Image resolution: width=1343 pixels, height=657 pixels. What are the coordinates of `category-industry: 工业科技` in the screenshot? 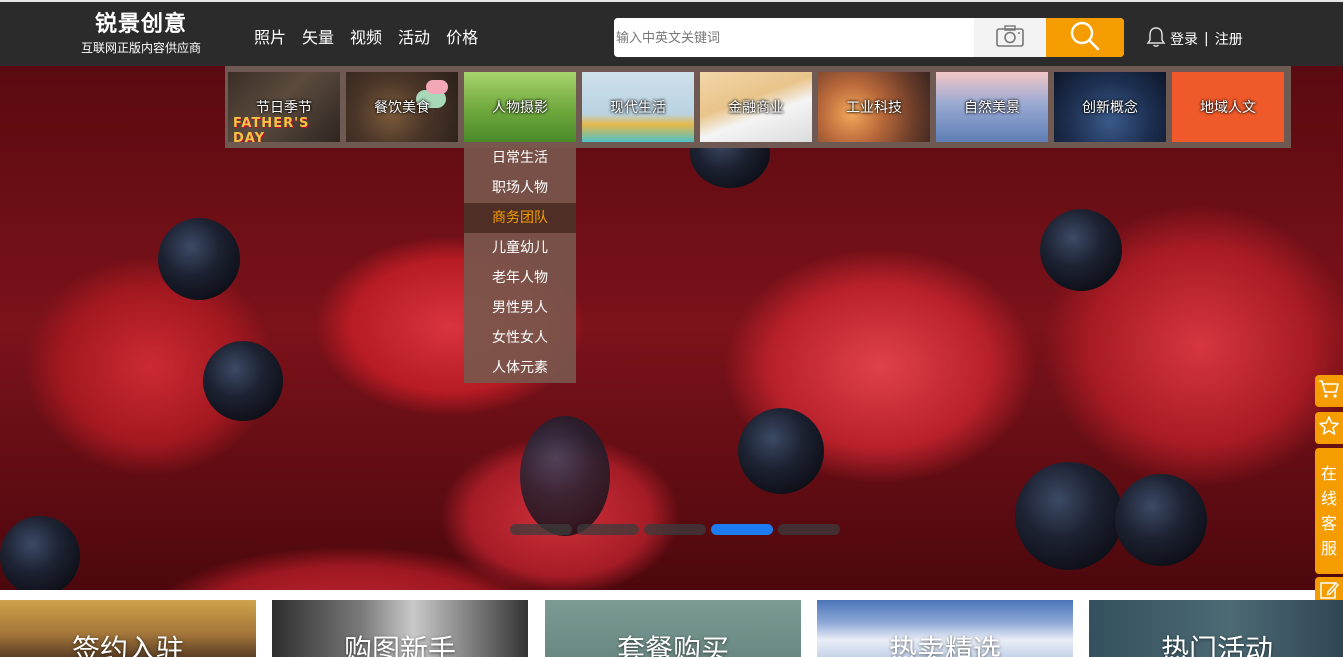 It's located at (874, 107).